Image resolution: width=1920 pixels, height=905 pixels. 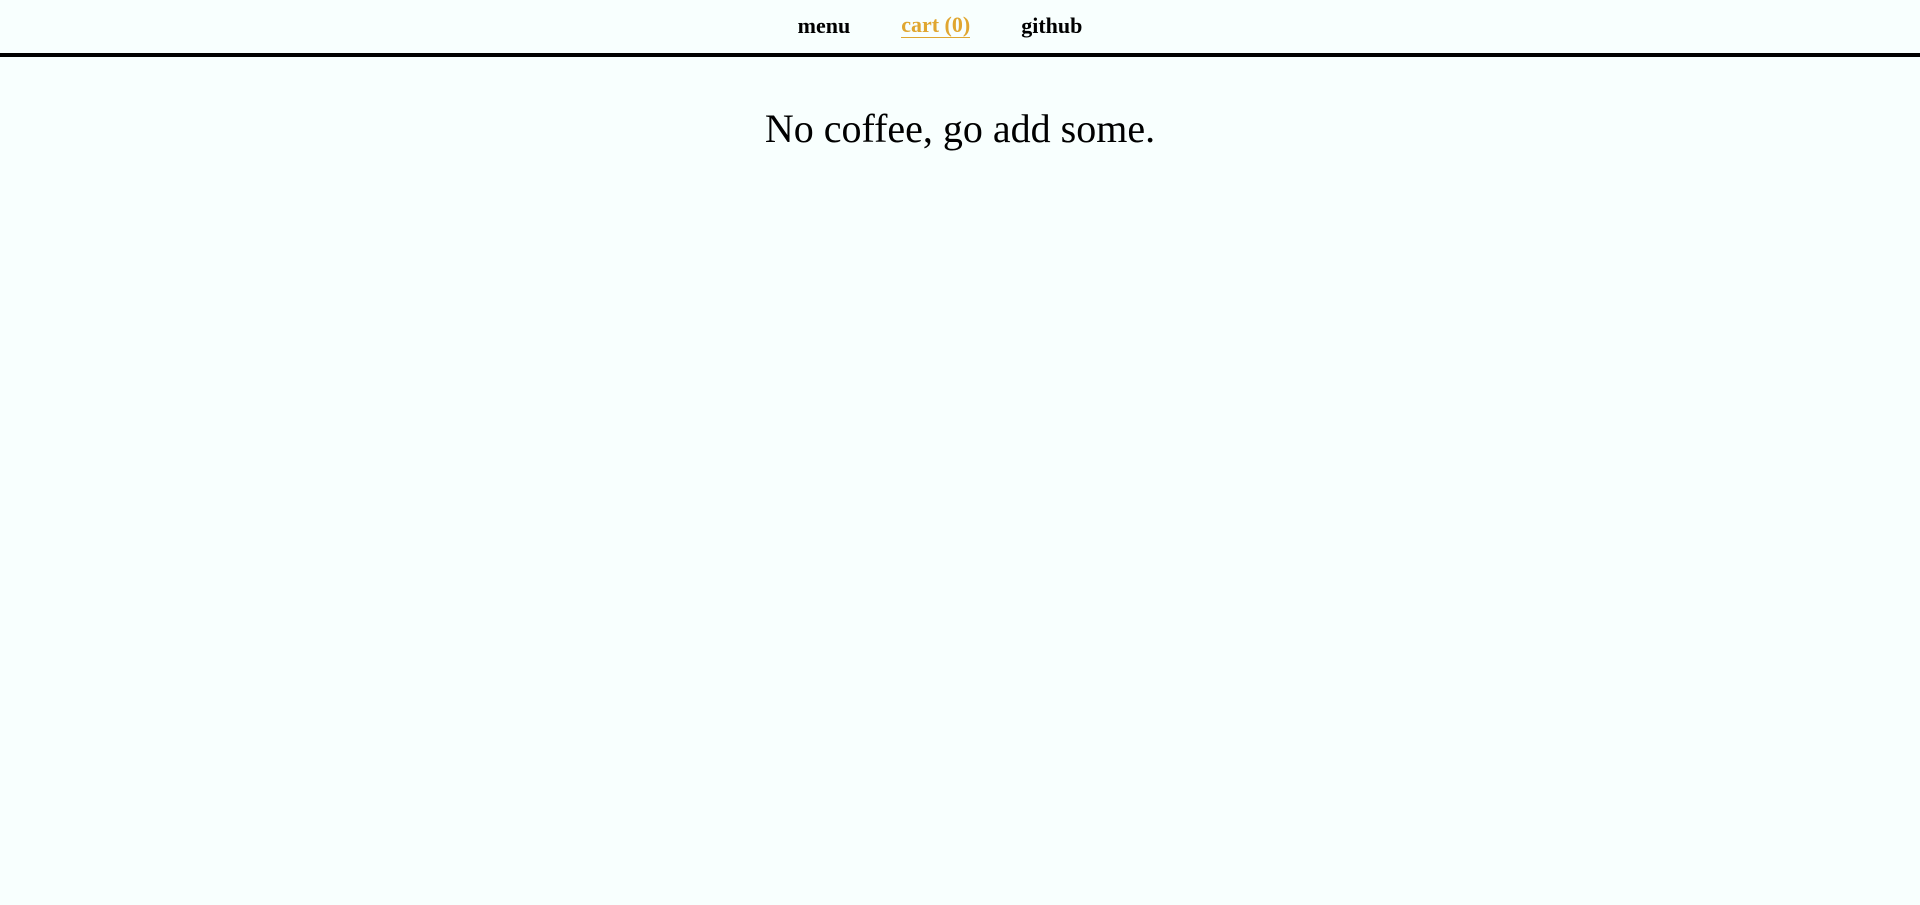 I want to click on main-nav: menu cart (0) github, so click(x=940, y=25).